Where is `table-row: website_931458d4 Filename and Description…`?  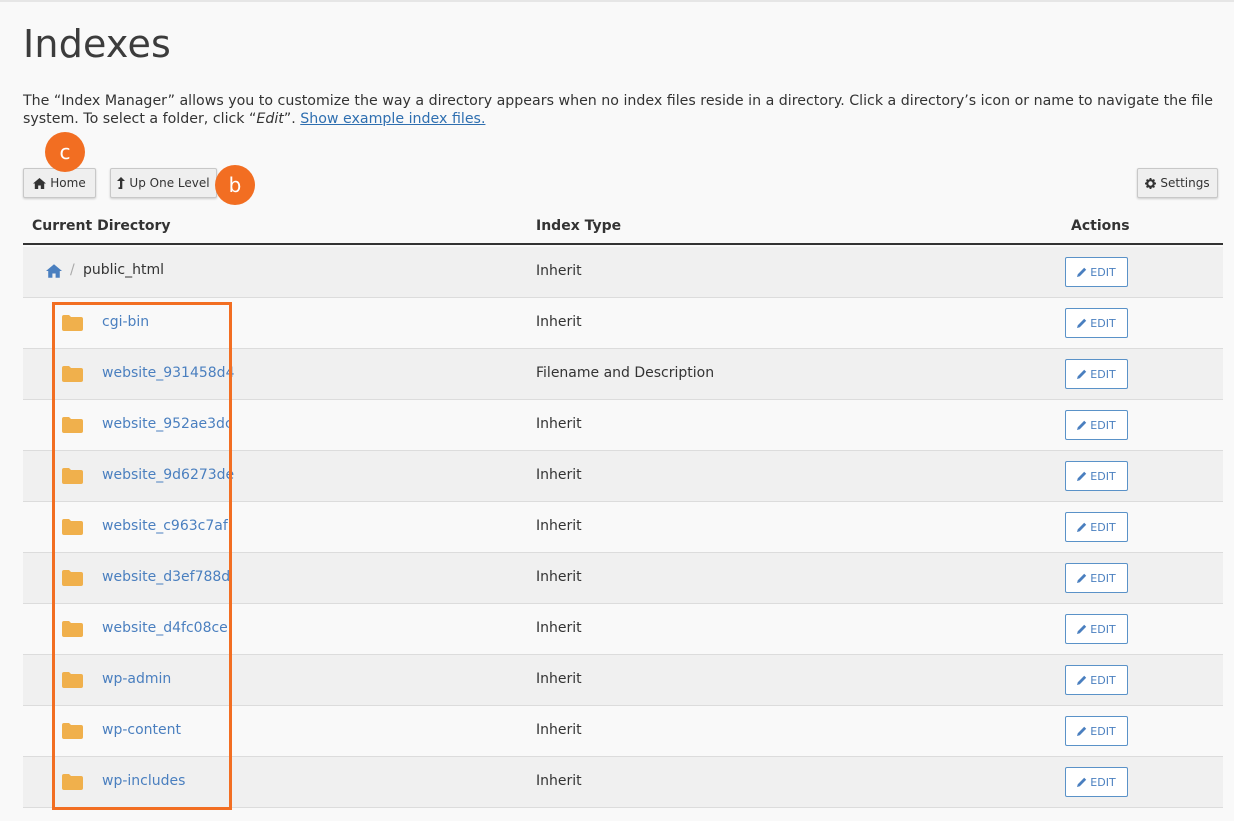
table-row: website_931458d4 Filename and Description… is located at coordinates (623, 374).